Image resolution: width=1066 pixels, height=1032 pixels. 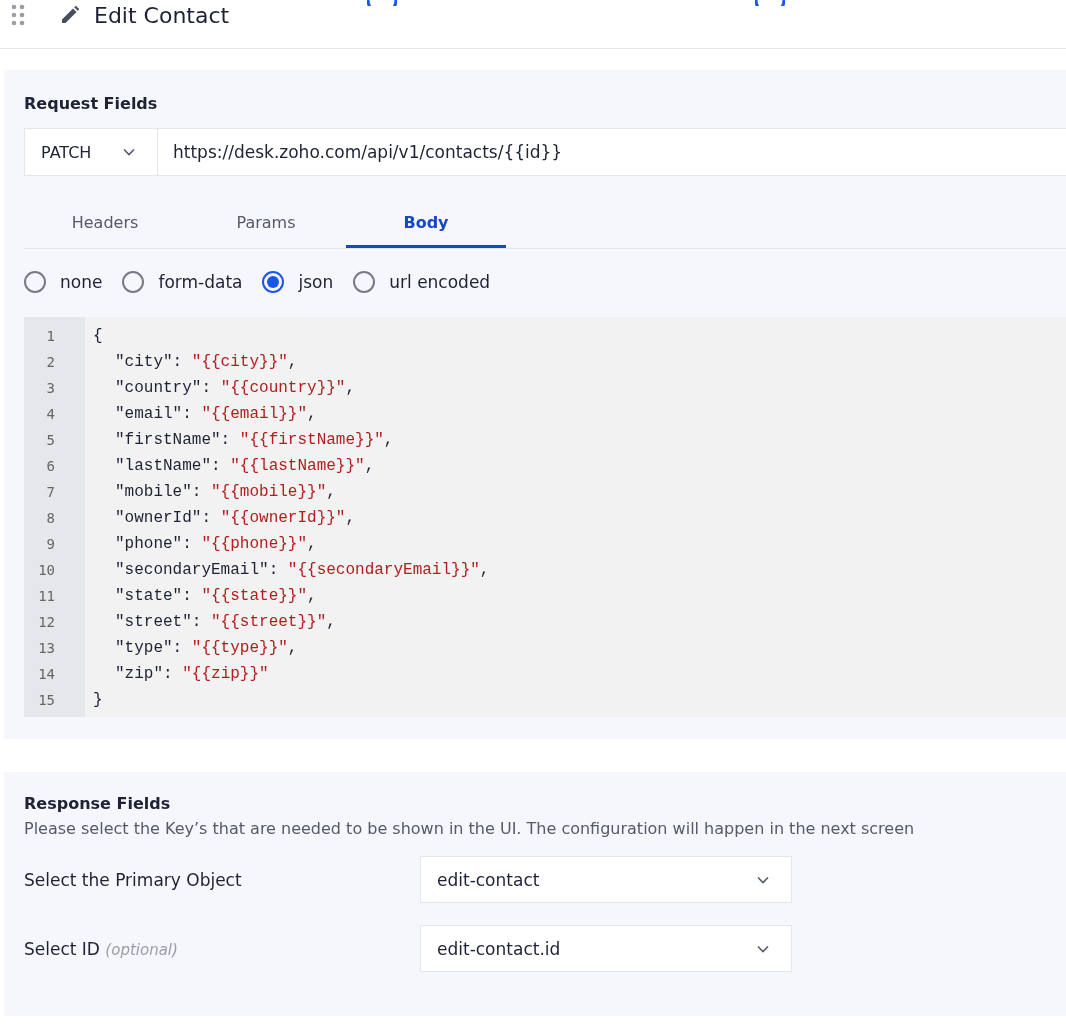 What do you see at coordinates (206, 362) in the screenshot?
I see `code-line: "city": "{{city}}",` at bounding box center [206, 362].